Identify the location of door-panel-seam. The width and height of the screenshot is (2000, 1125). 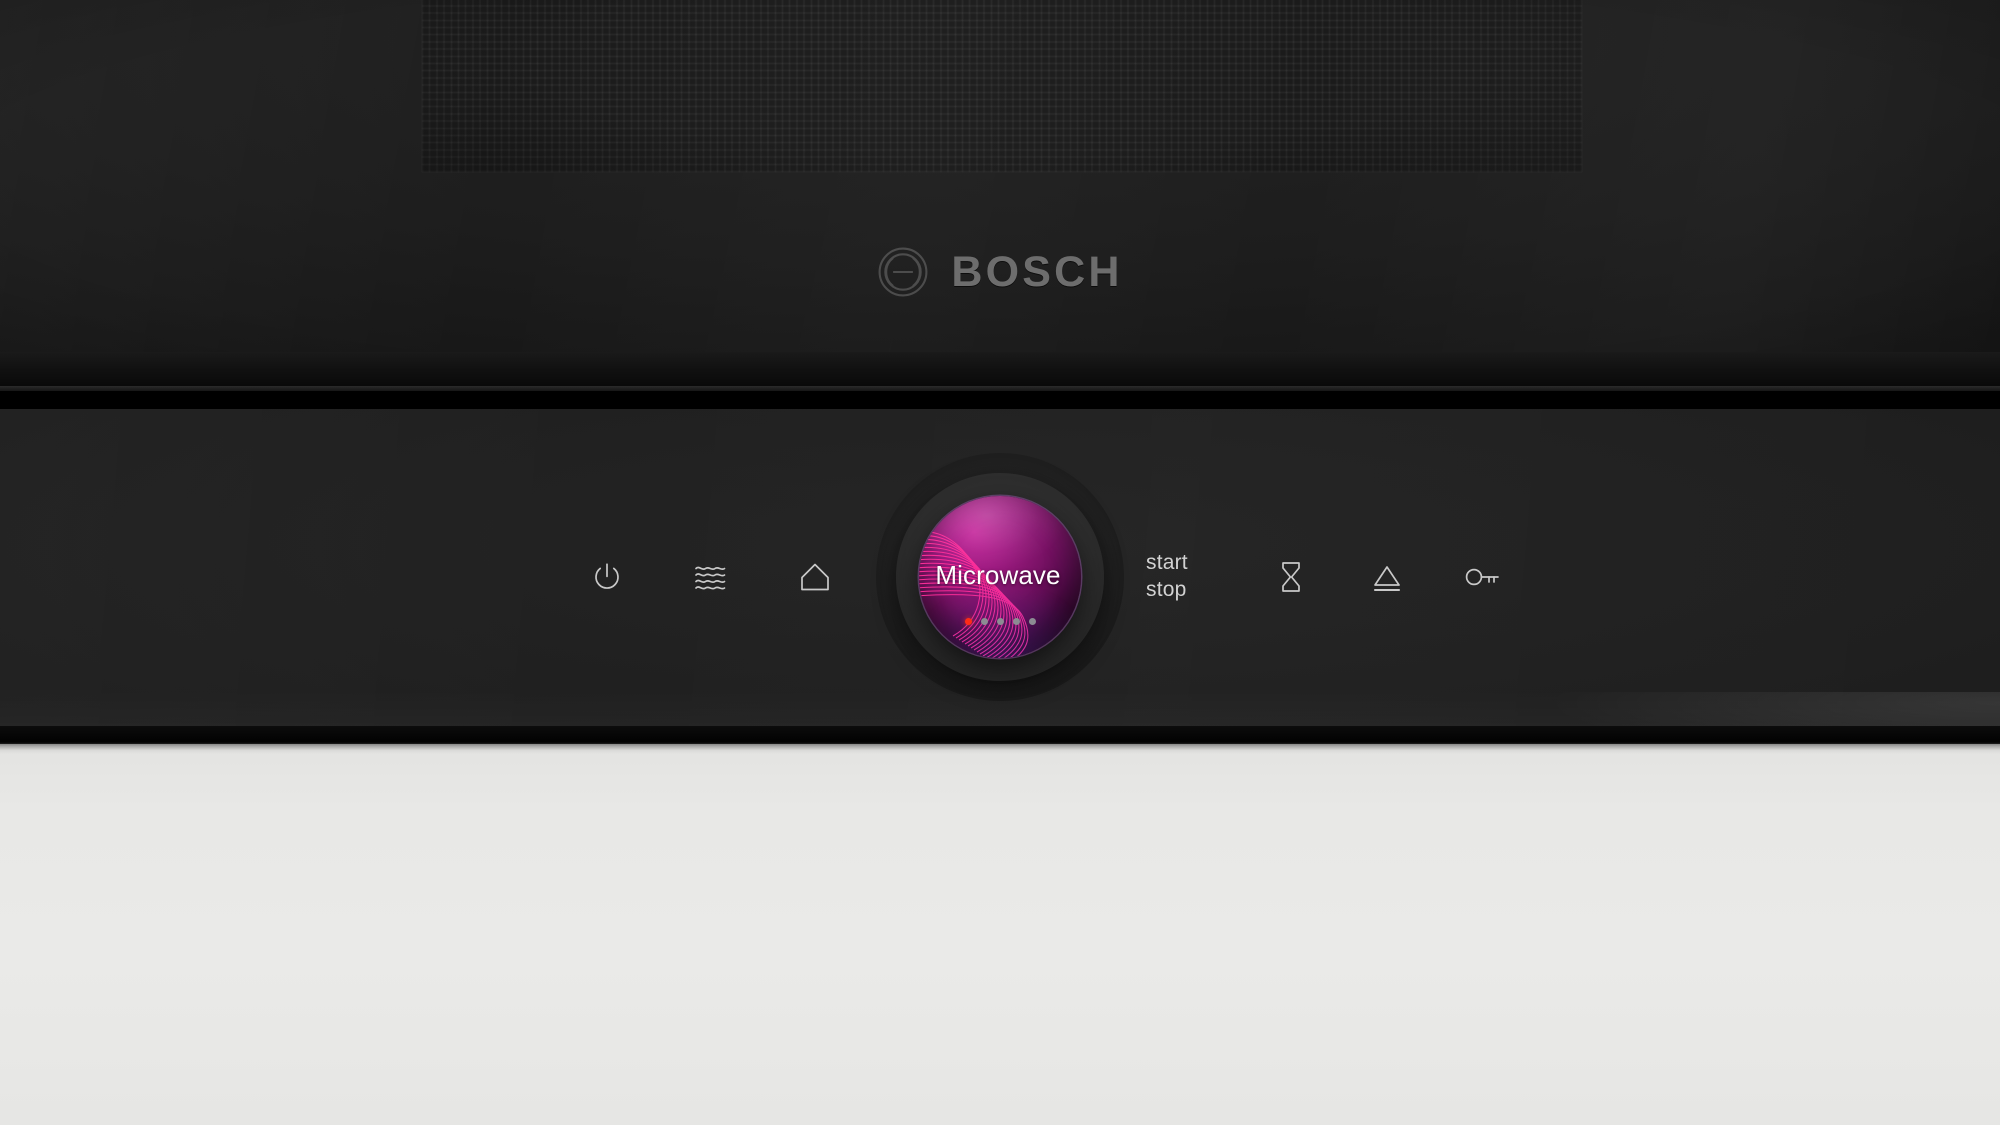
(1000, 369).